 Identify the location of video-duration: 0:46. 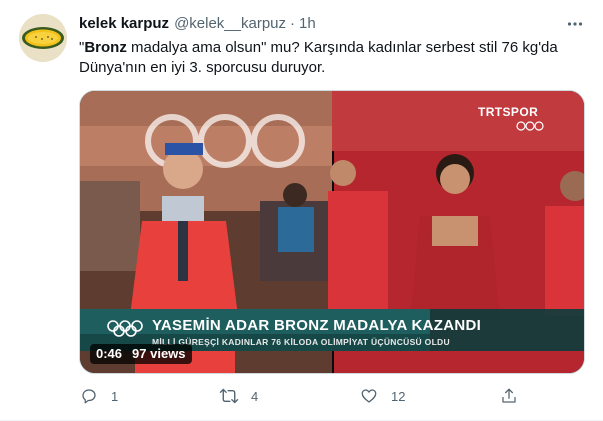
(109, 353).